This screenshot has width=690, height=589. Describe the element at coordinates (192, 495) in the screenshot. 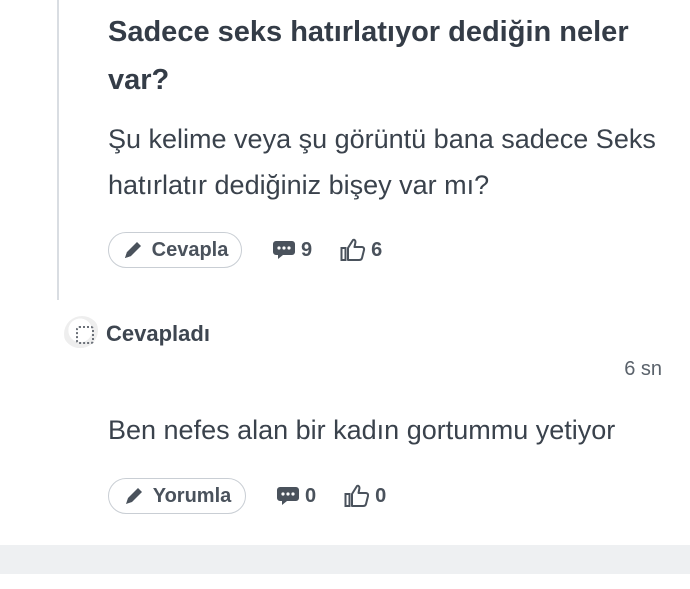

I see `comment-button-label: Yorumla` at that location.